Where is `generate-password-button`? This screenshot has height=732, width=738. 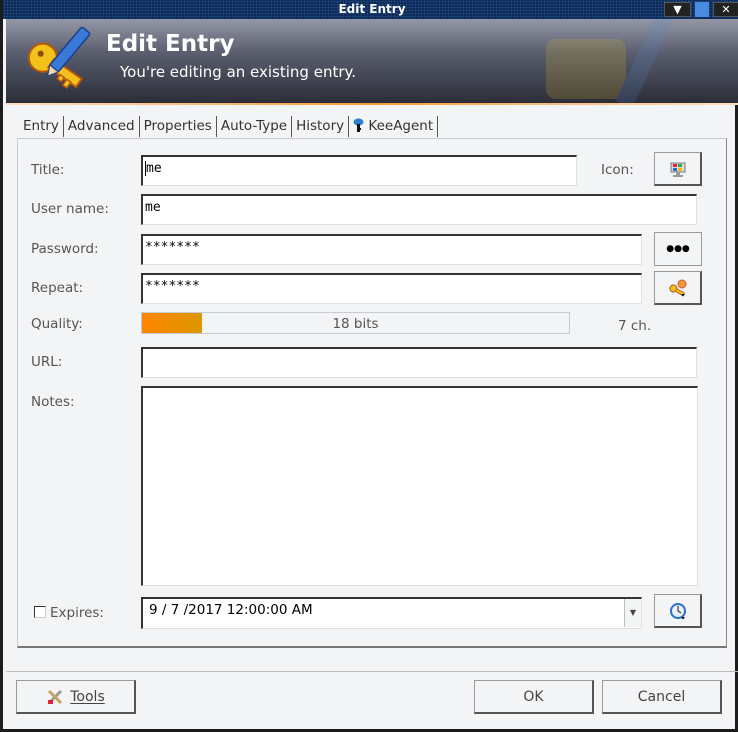
generate-password-button is located at coordinates (678, 288).